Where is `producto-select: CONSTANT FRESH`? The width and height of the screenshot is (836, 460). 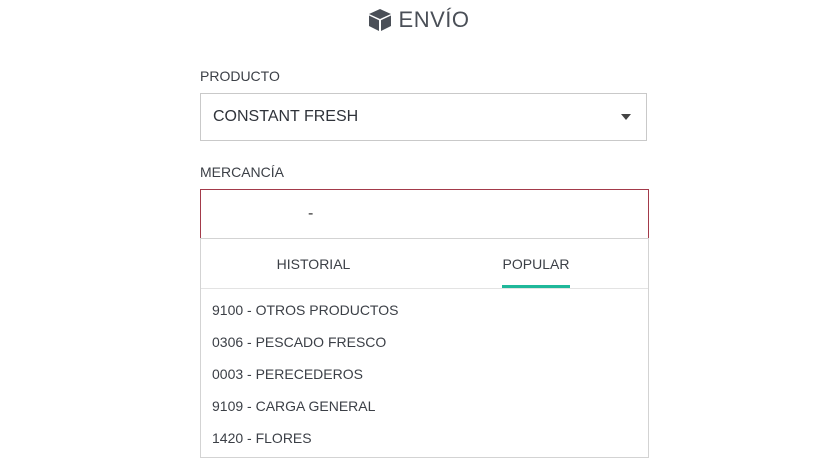 producto-select: CONSTANT FRESH is located at coordinates (423, 117).